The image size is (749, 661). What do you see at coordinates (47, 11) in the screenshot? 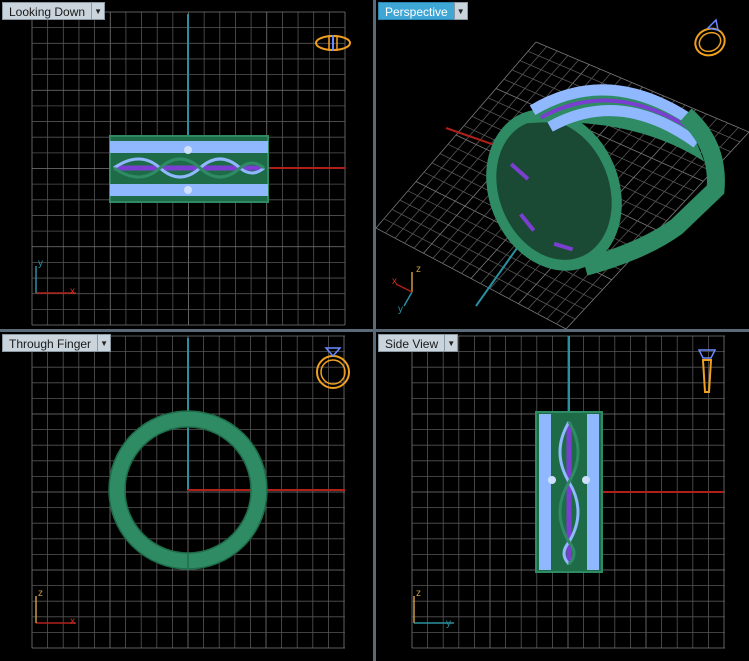
I see `viewport-title: Looking Down` at bounding box center [47, 11].